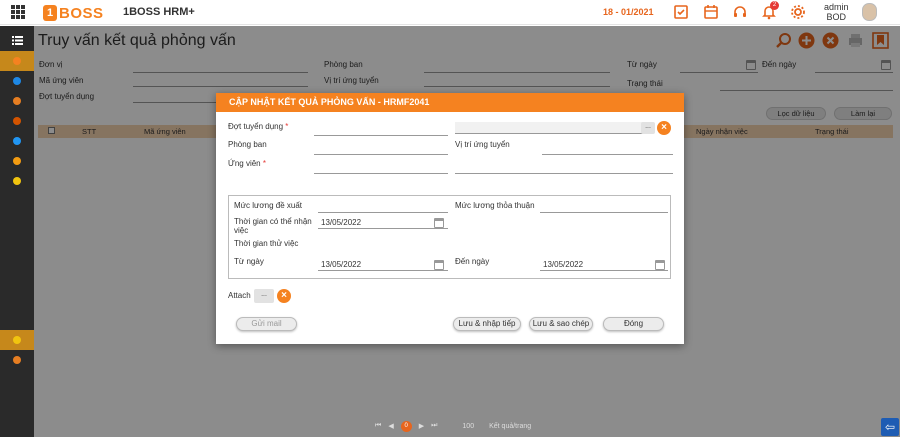 This screenshot has width=900, height=437. What do you see at coordinates (487, 324) in the screenshot?
I see `save-continue-button: Lưu & nhập tiếp` at bounding box center [487, 324].